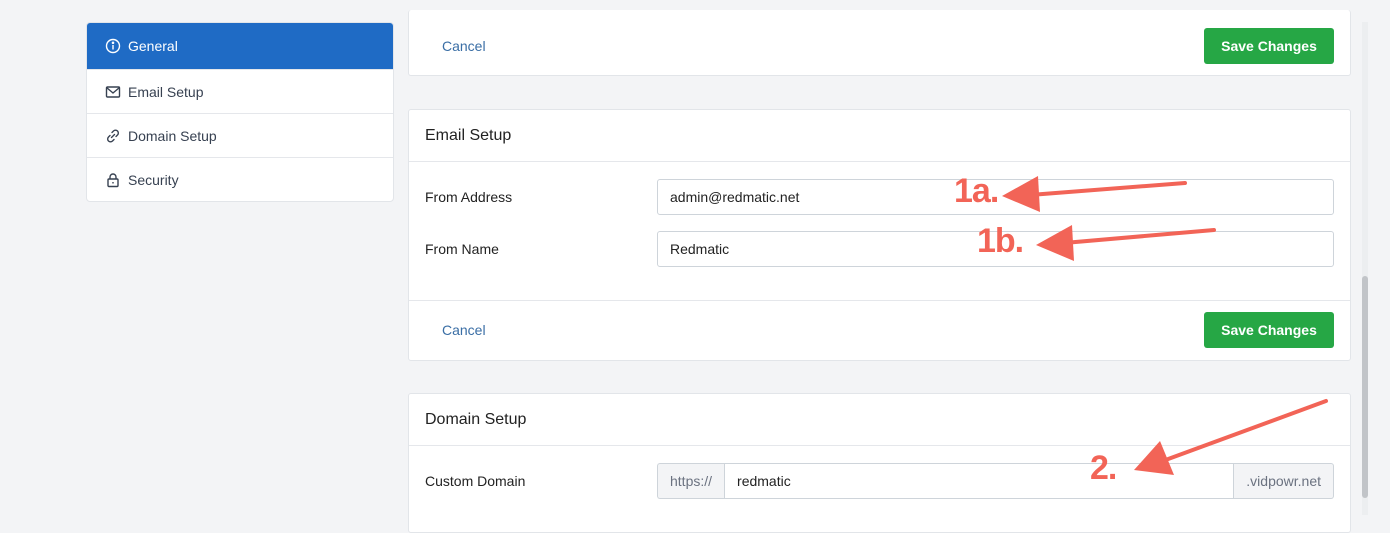  What do you see at coordinates (879, 46) in the screenshot?
I see `general-card-footer: Cancel Save Changes` at bounding box center [879, 46].